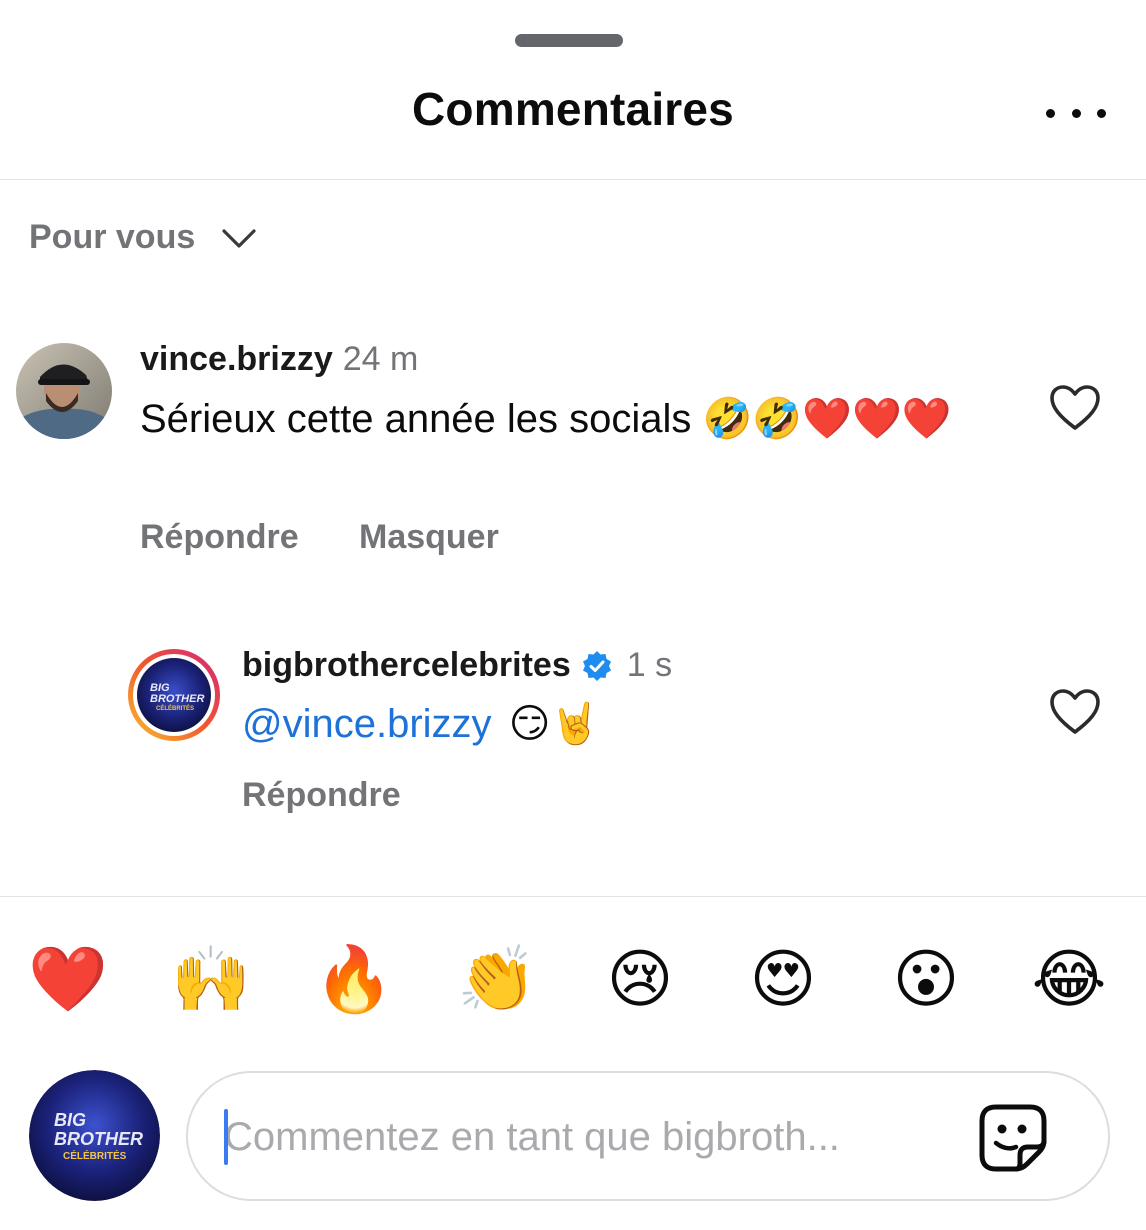 Image resolution: width=1146 pixels, height=1230 pixels. I want to click on comment-header: bigbrothercelebrites 1 s, so click(457, 665).